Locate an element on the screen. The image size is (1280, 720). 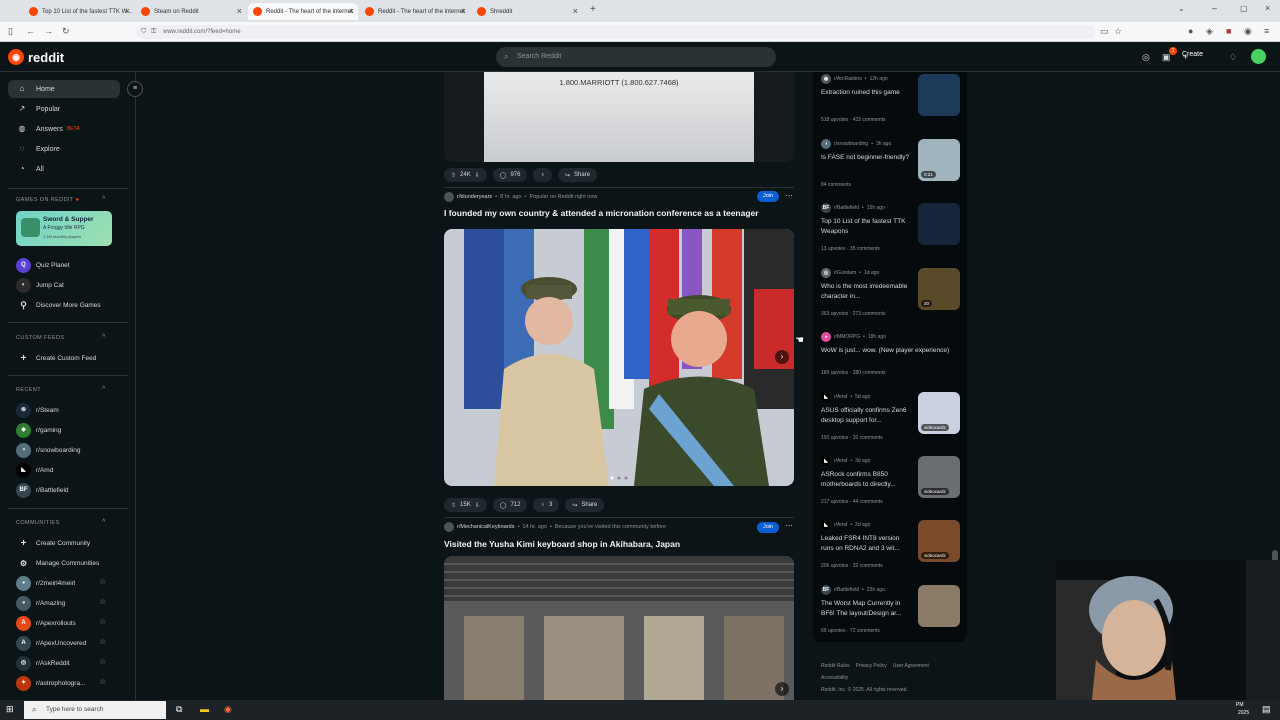
sidebar-item-explore: ◌ Explore is located at coordinates (64, 149).